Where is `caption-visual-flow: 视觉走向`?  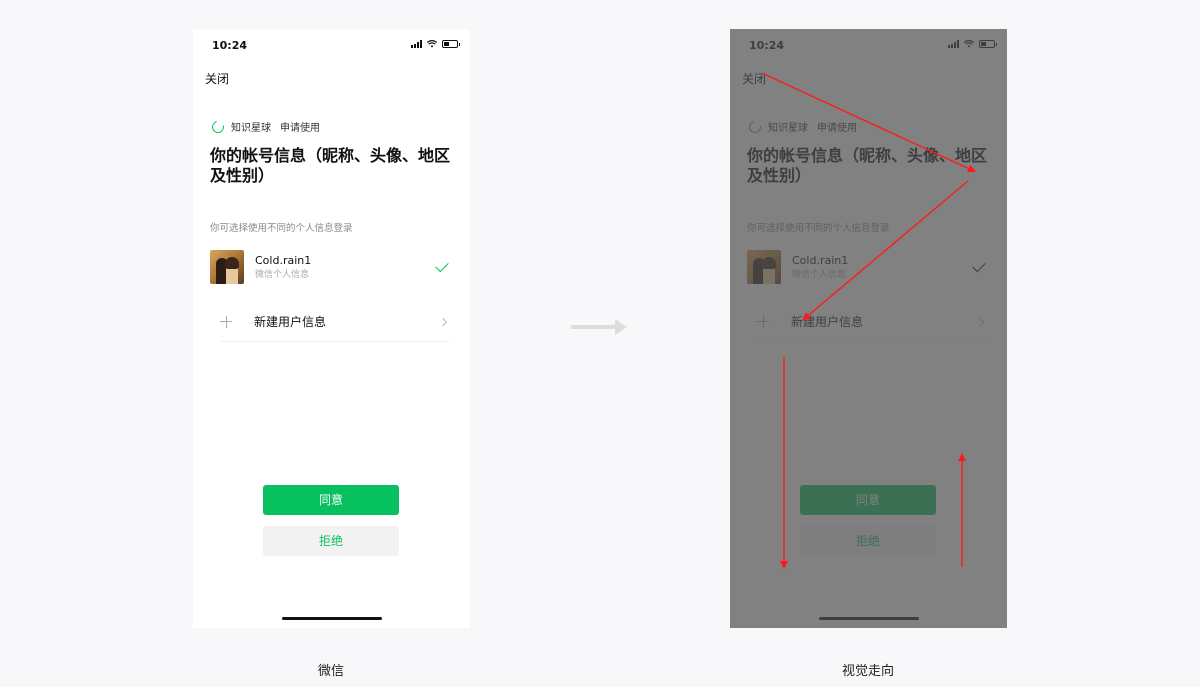 caption-visual-flow: 视觉走向 is located at coordinates (867, 671).